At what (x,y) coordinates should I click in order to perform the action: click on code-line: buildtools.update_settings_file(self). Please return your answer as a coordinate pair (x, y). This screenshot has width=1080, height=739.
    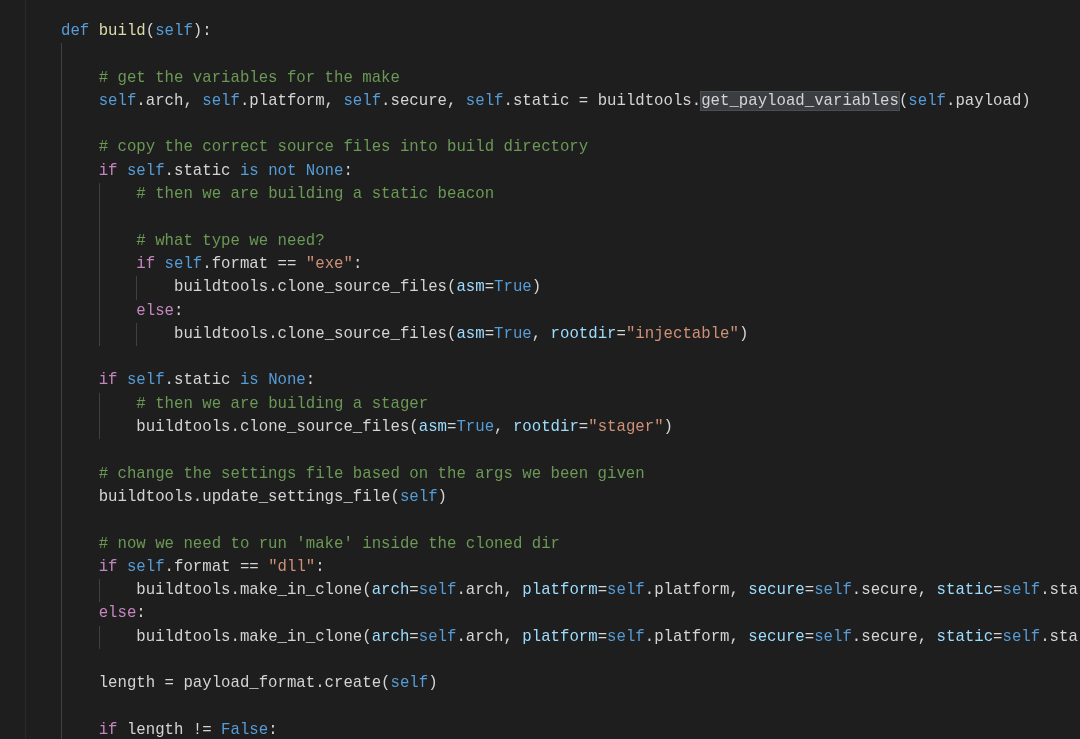
    Looking at the image, I should click on (272, 497).